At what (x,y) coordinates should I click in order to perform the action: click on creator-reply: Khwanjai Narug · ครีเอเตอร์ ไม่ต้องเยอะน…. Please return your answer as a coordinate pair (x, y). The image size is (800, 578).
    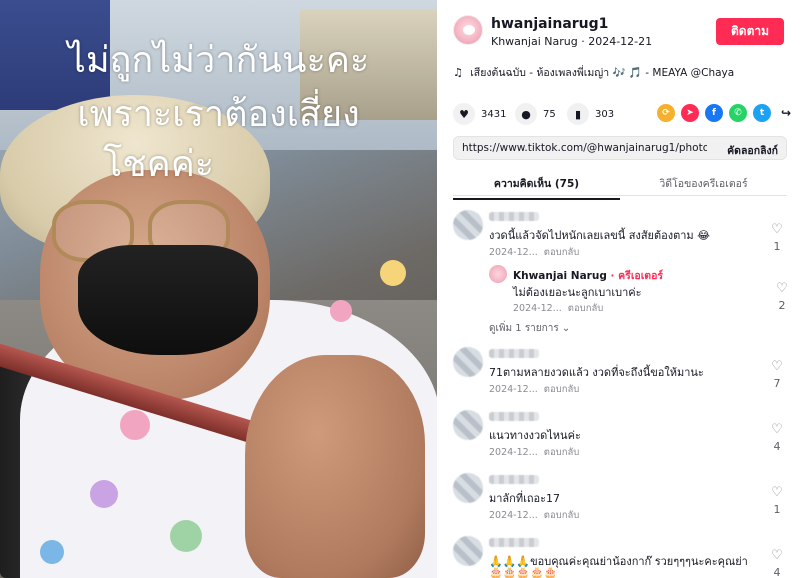
    Looking at the image, I should click on (639, 291).